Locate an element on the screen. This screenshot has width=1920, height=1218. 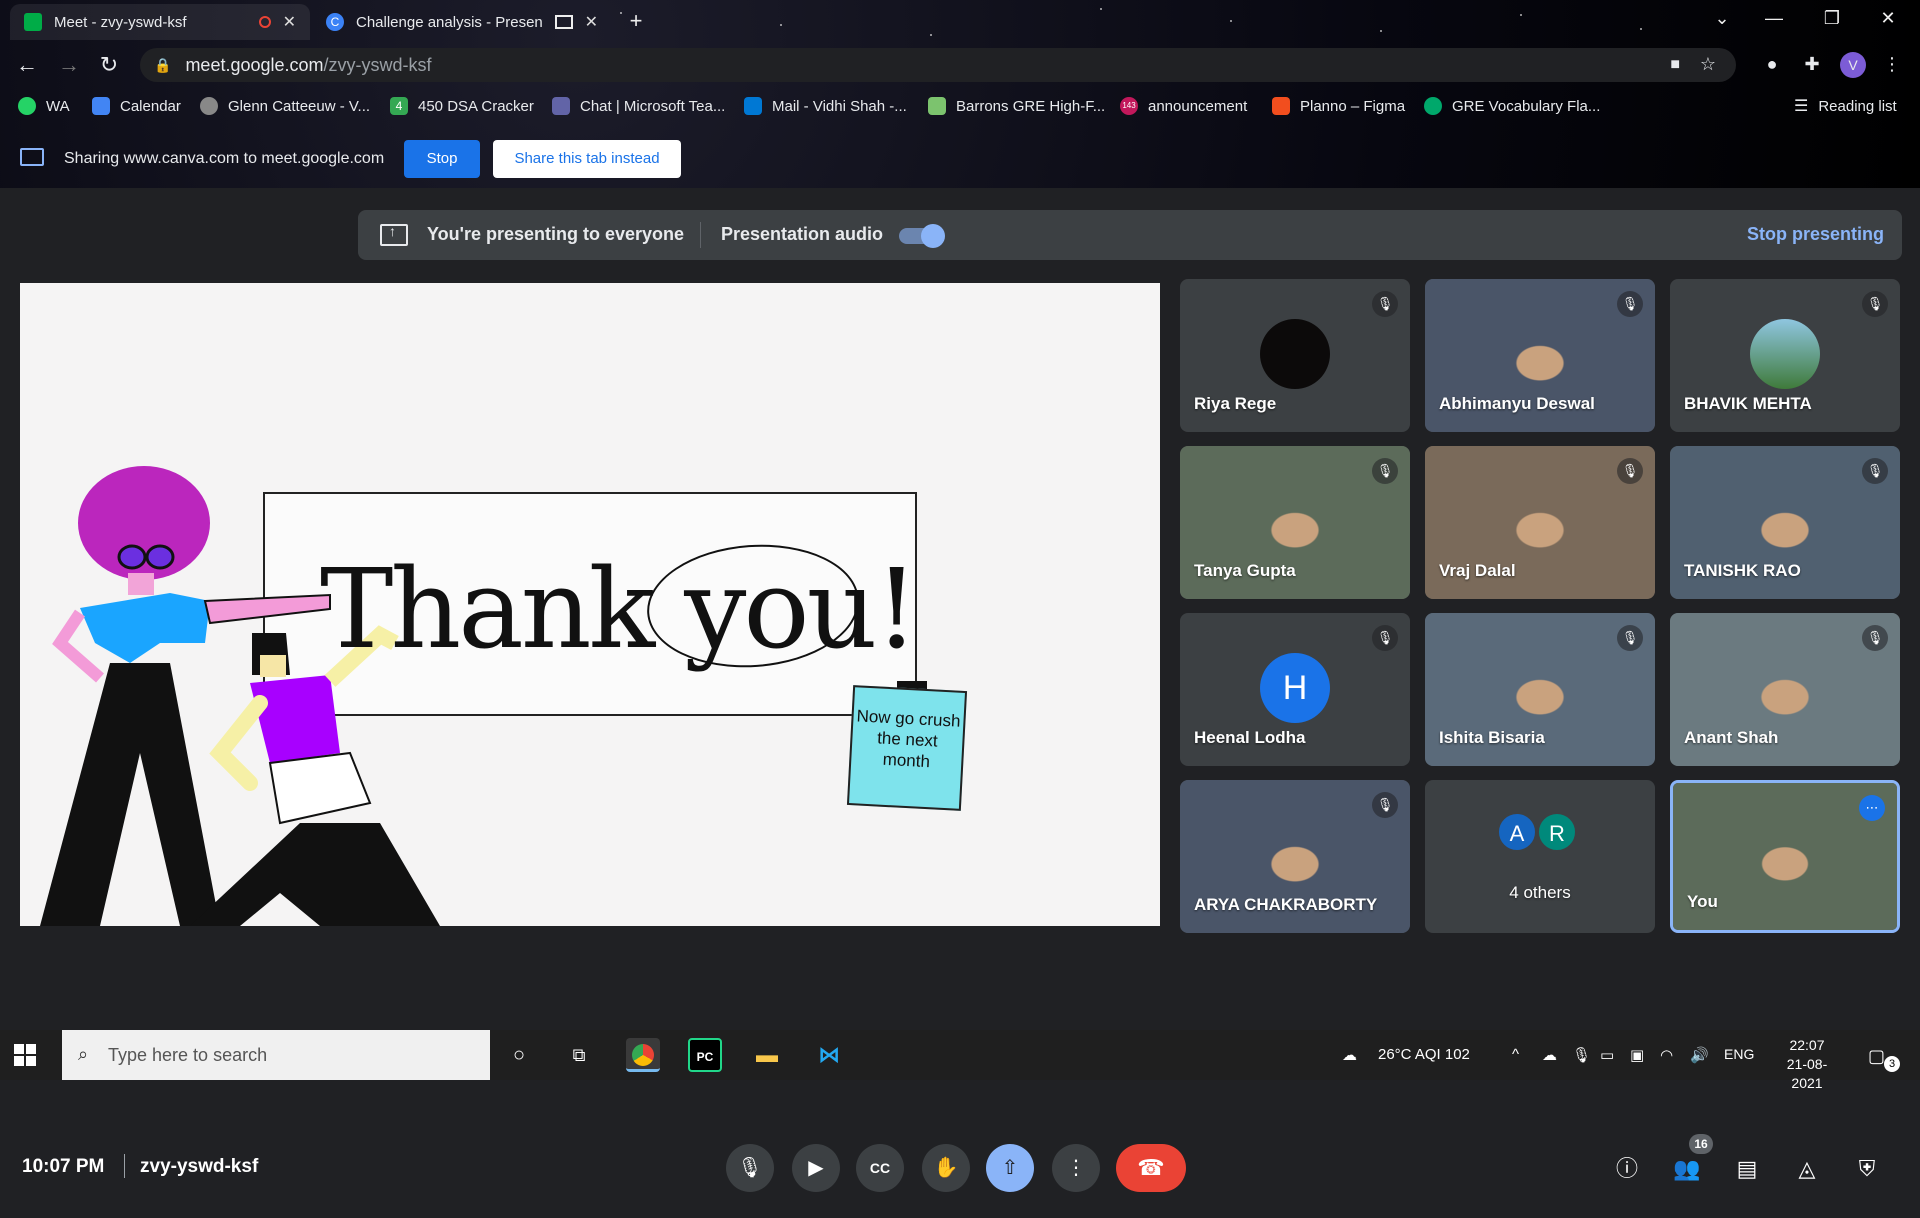
leave-call-button: ☎ is located at coordinates (1151, 1168).